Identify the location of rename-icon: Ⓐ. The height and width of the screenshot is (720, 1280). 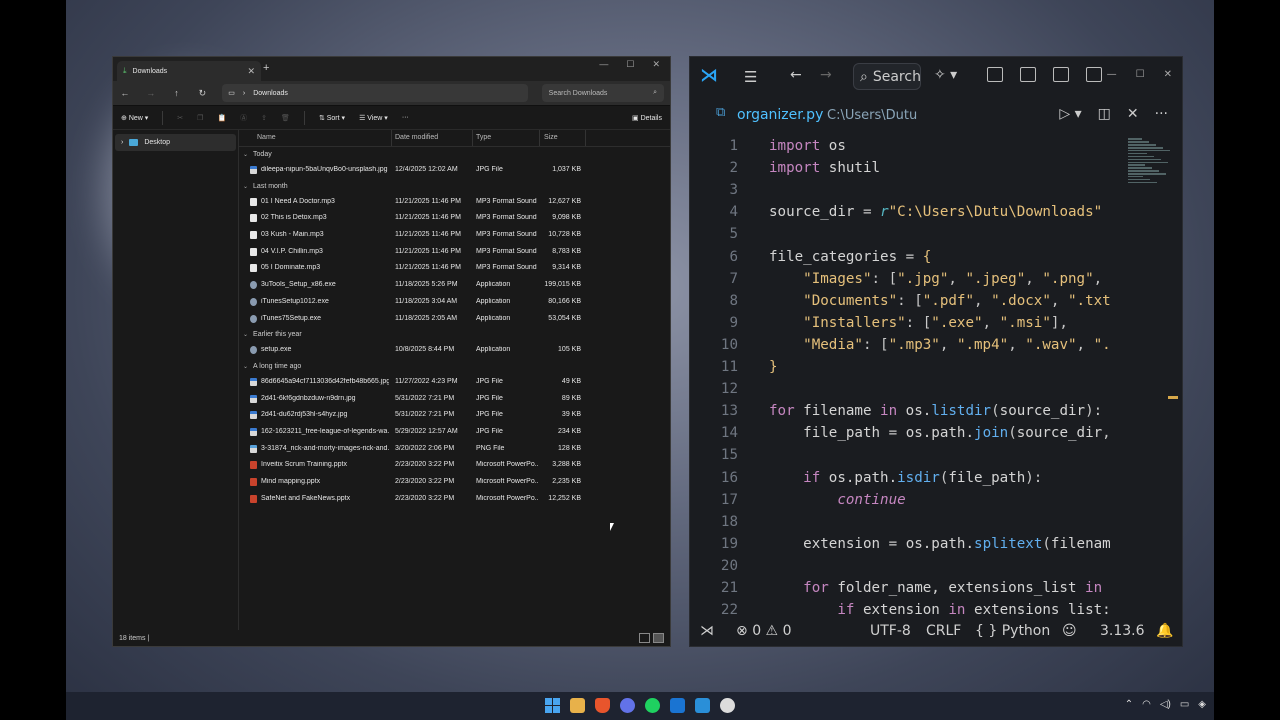
(243, 118).